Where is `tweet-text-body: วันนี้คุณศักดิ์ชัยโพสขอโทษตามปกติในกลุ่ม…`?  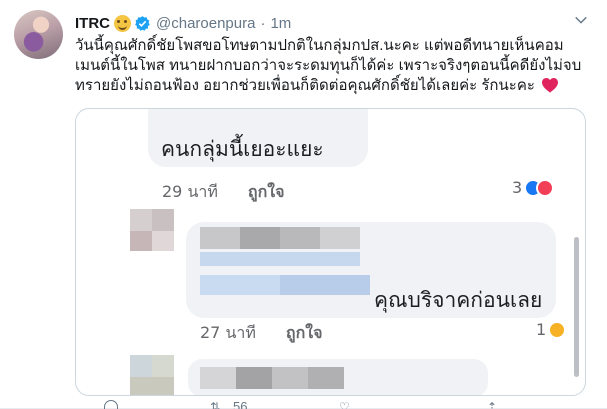
tweet-text-body: วันนี้คุณศักดิ์ชัยโพสขอโทษตามปกติในกลุ่ม… is located at coordinates (328, 65).